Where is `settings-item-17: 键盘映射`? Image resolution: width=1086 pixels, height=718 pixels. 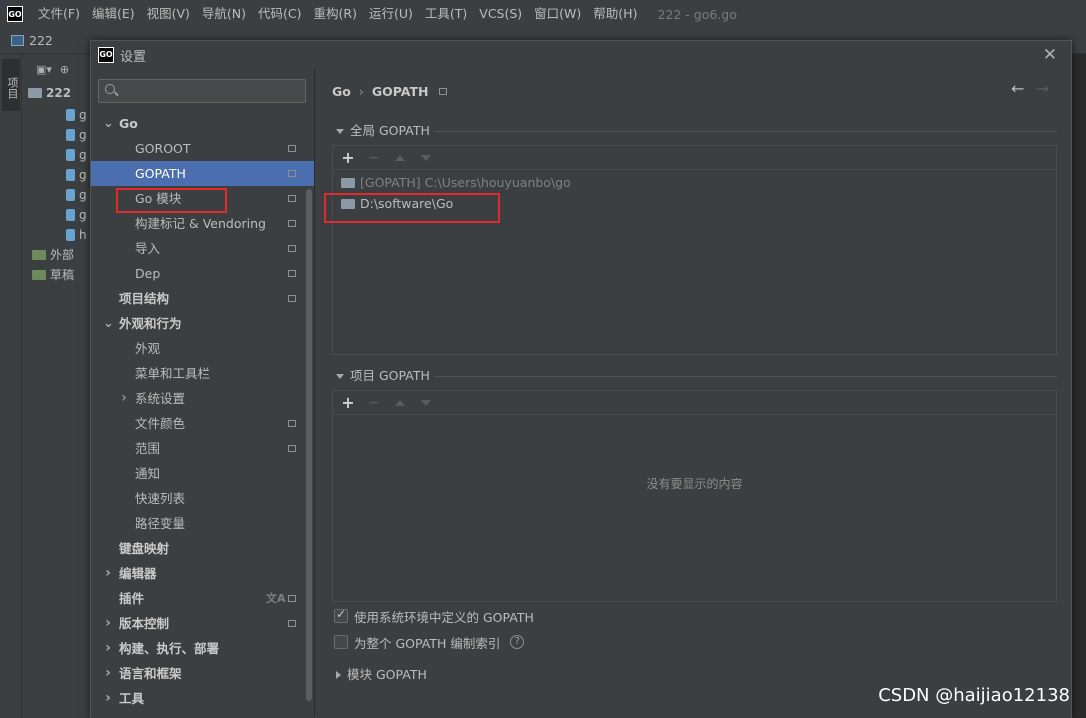 settings-item-17: 键盘映射 is located at coordinates (202, 548).